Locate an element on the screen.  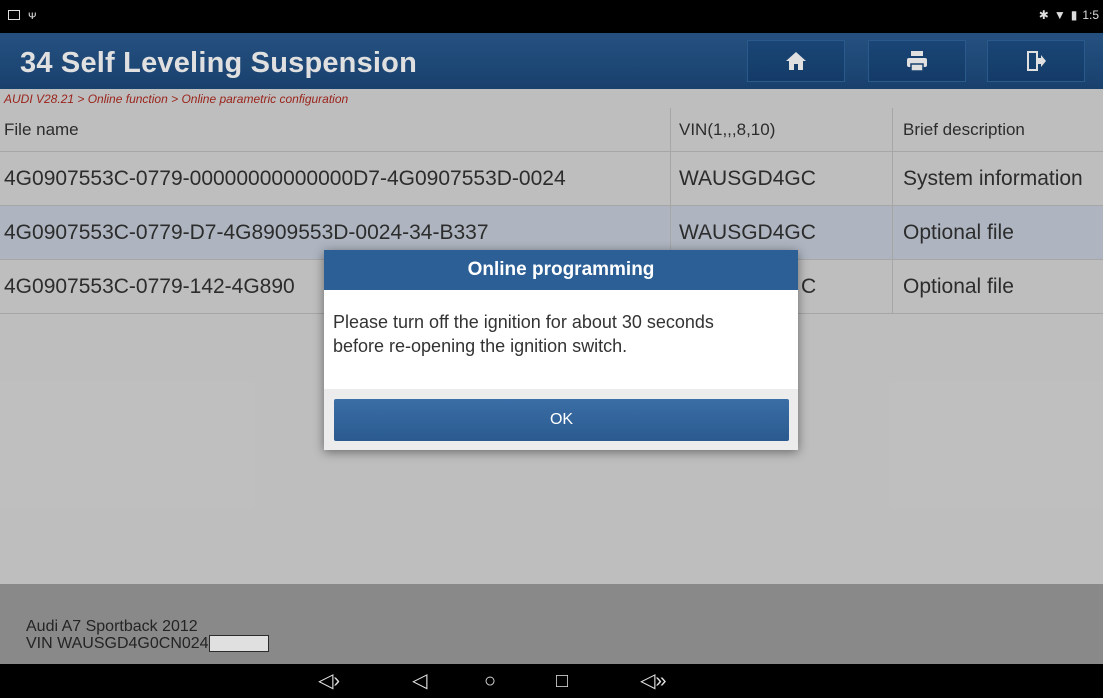
home-circle-icon: ○ is located at coordinates (490, 681).